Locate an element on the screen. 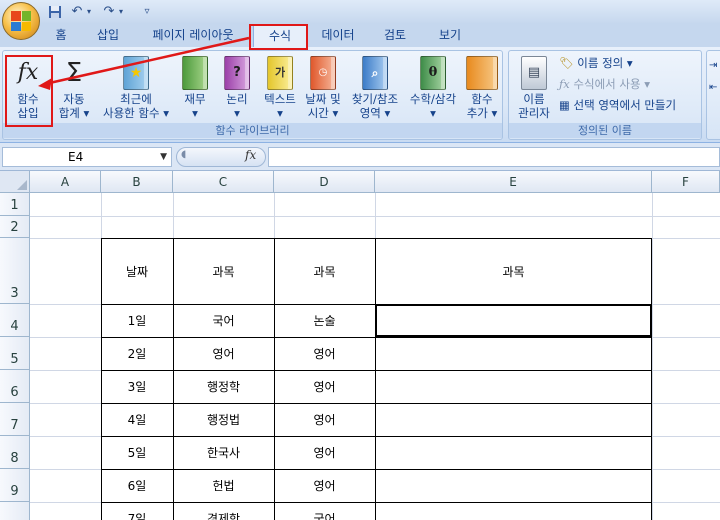 The height and width of the screenshot is (520, 720). column-header-f: F is located at coordinates (686, 182).